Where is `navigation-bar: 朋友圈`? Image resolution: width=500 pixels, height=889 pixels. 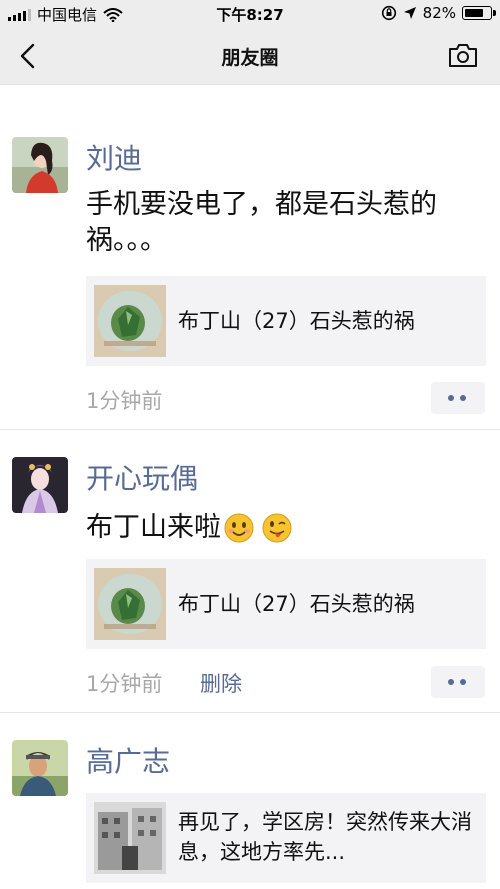 navigation-bar: 朋友圈 is located at coordinates (250, 56).